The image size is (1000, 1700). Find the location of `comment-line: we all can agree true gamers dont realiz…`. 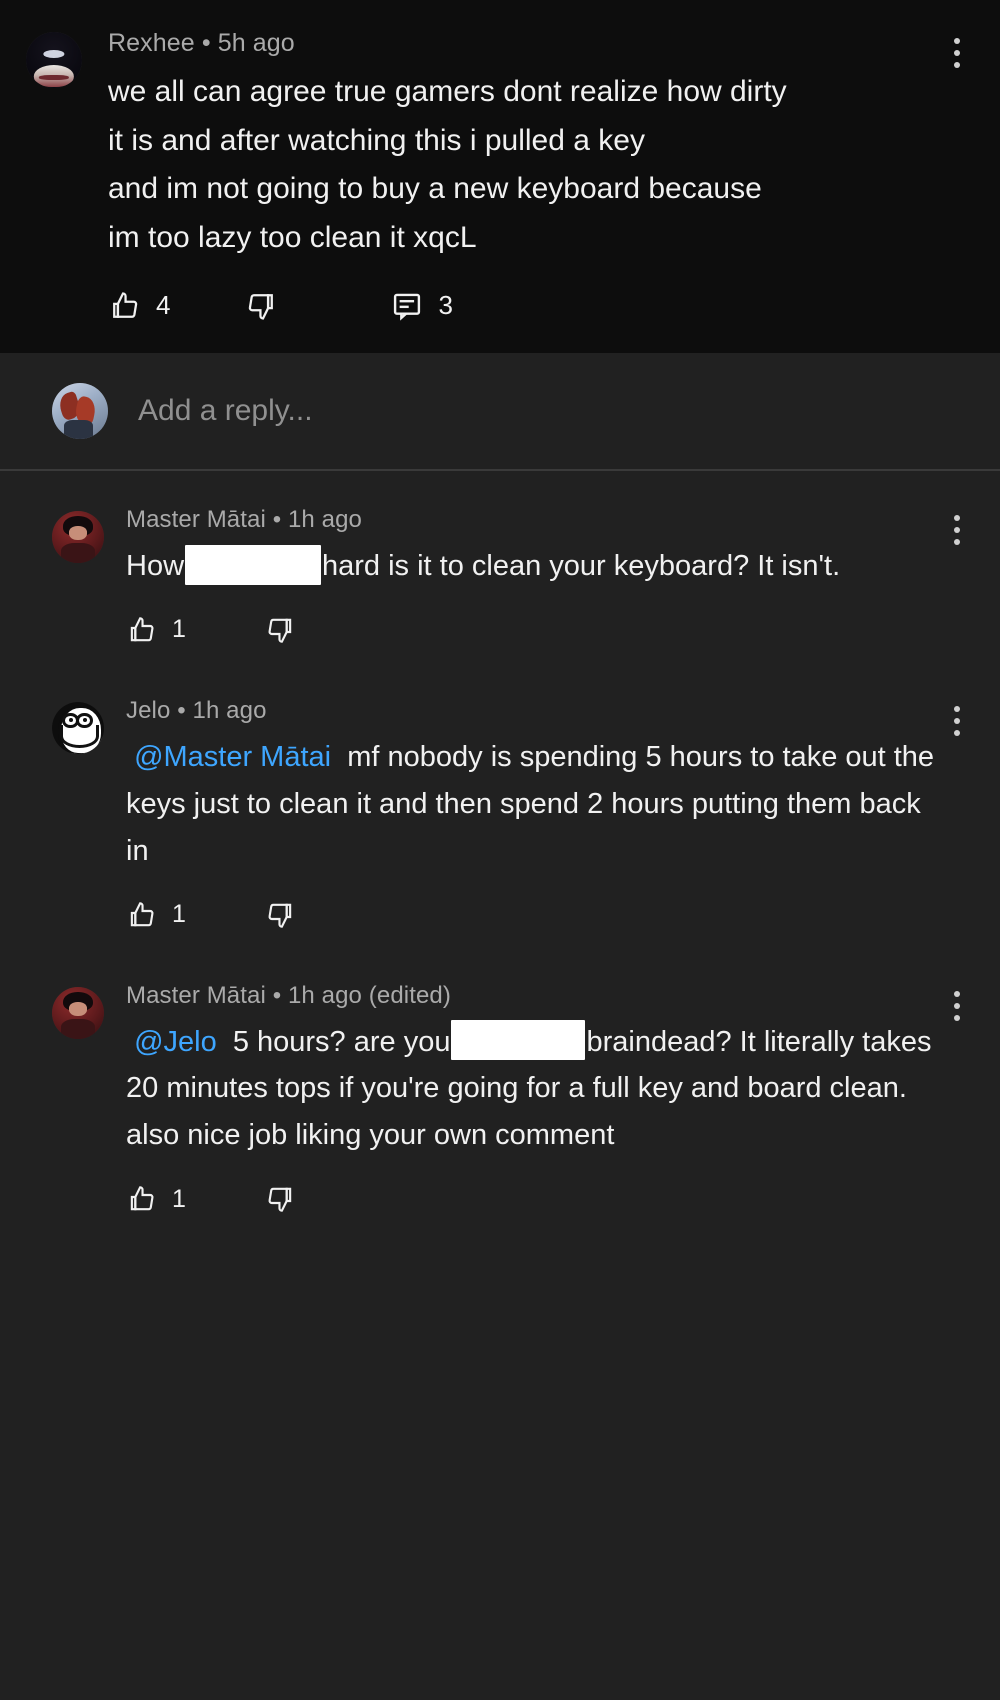

comment-line: we all can agree true gamers dont realiz… is located at coordinates (447, 92).